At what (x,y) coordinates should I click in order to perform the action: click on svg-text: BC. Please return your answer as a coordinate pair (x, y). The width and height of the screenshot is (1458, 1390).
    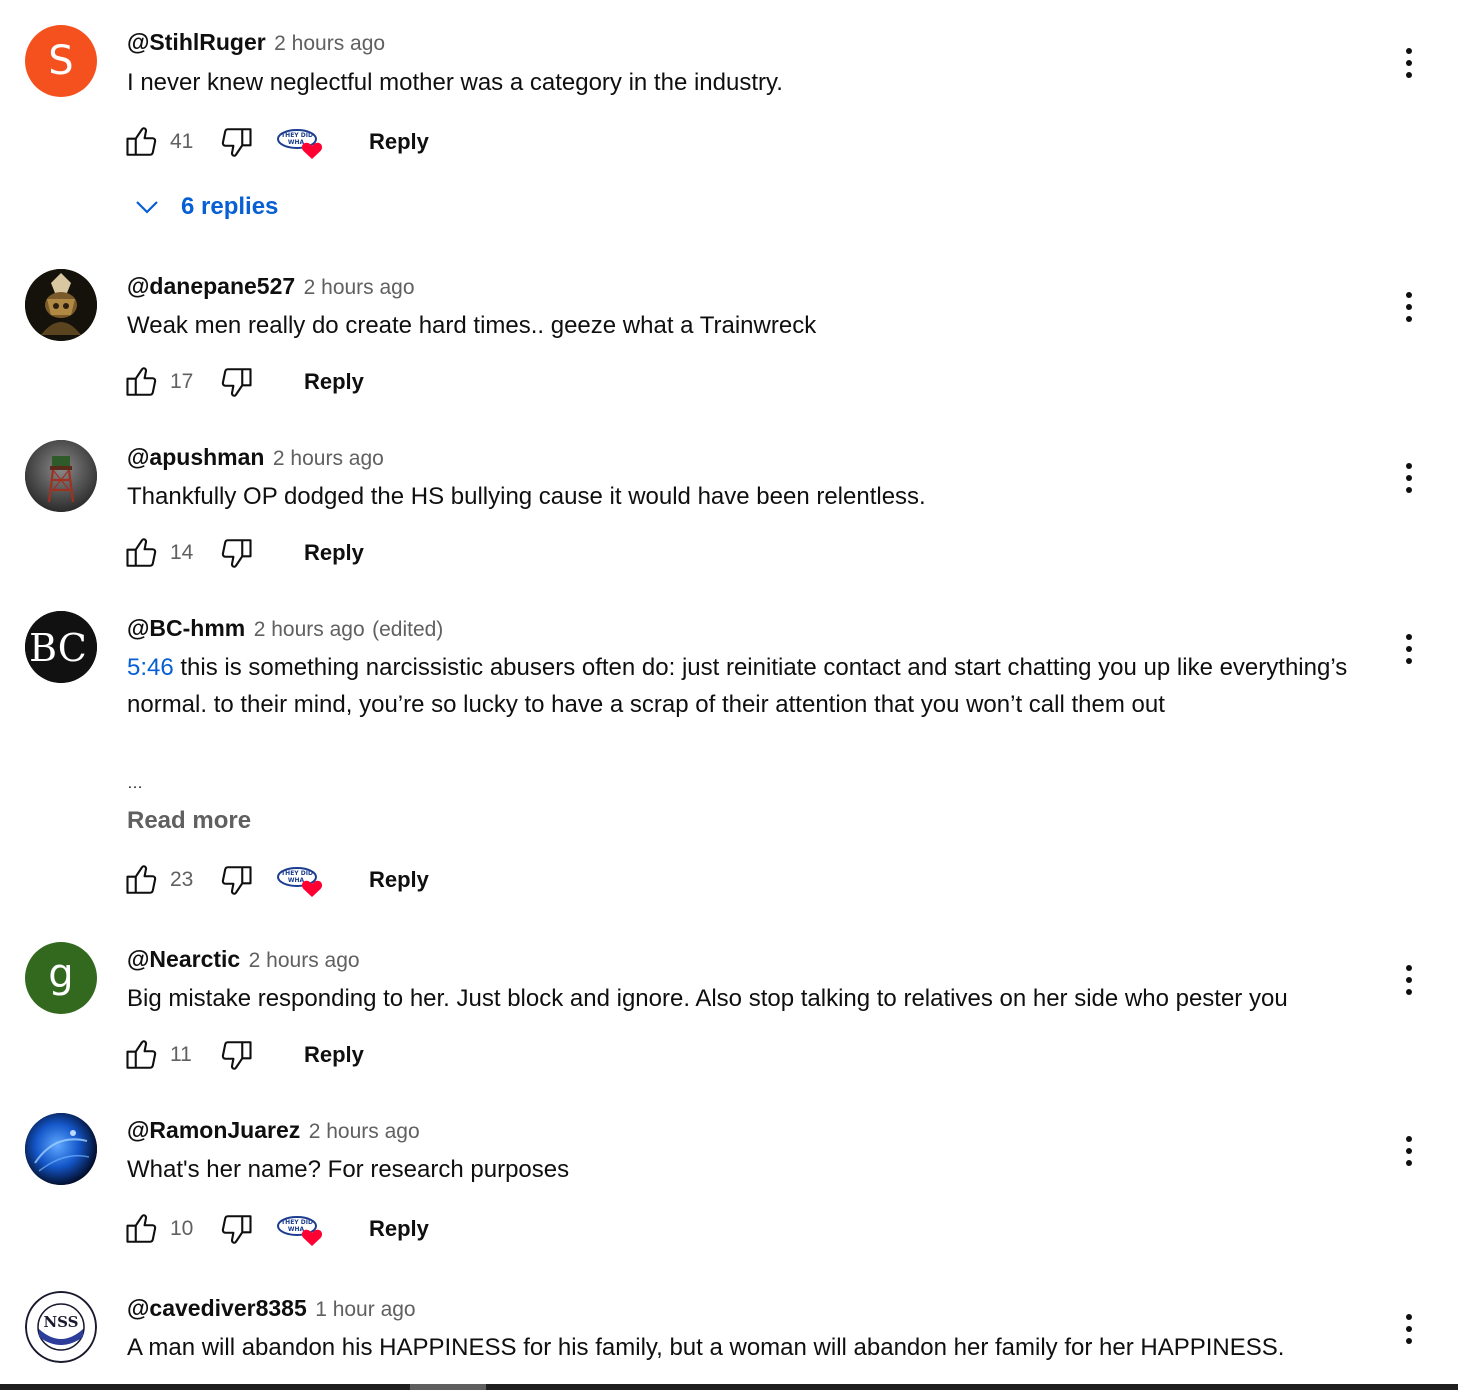
    Looking at the image, I should click on (58, 648).